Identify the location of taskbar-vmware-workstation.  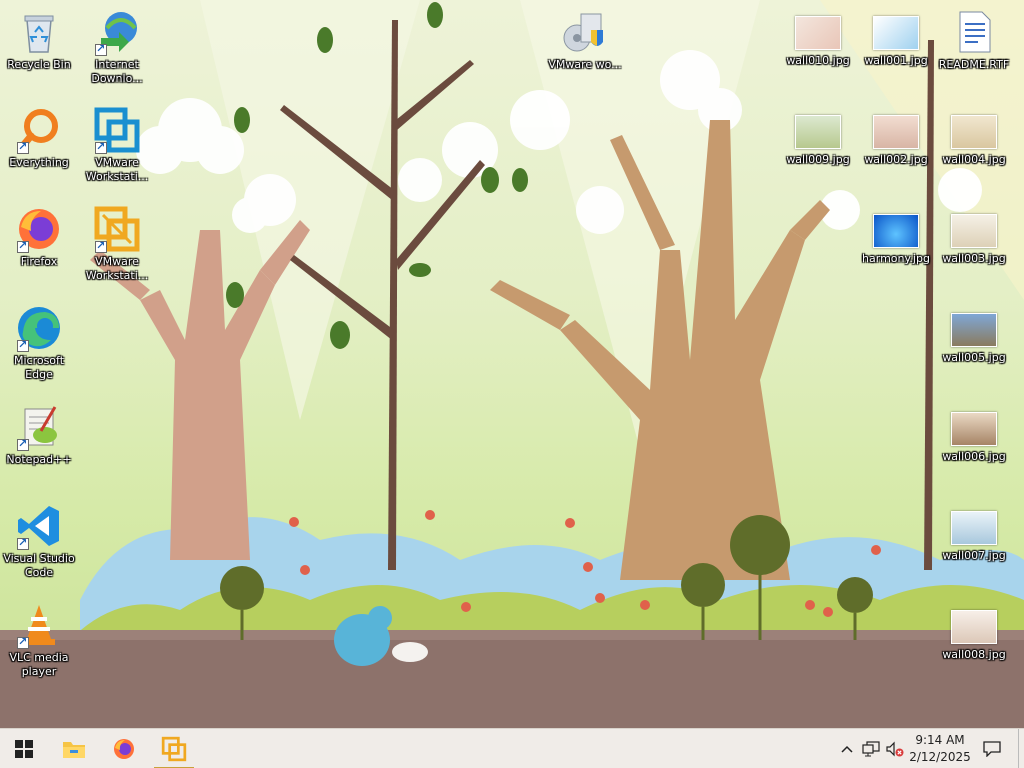
(174, 748).